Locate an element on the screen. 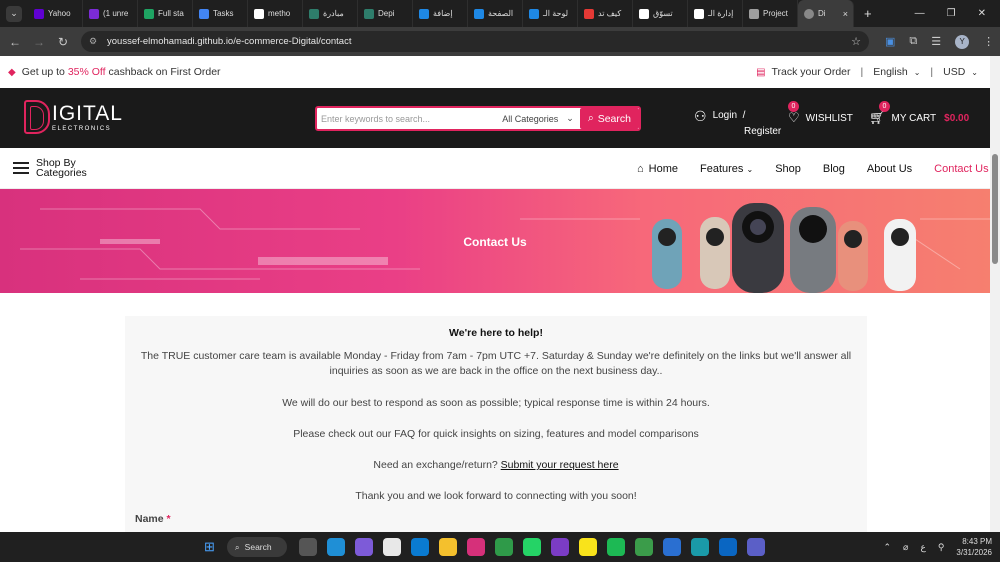  browser-app-icon is located at coordinates (699, 547).